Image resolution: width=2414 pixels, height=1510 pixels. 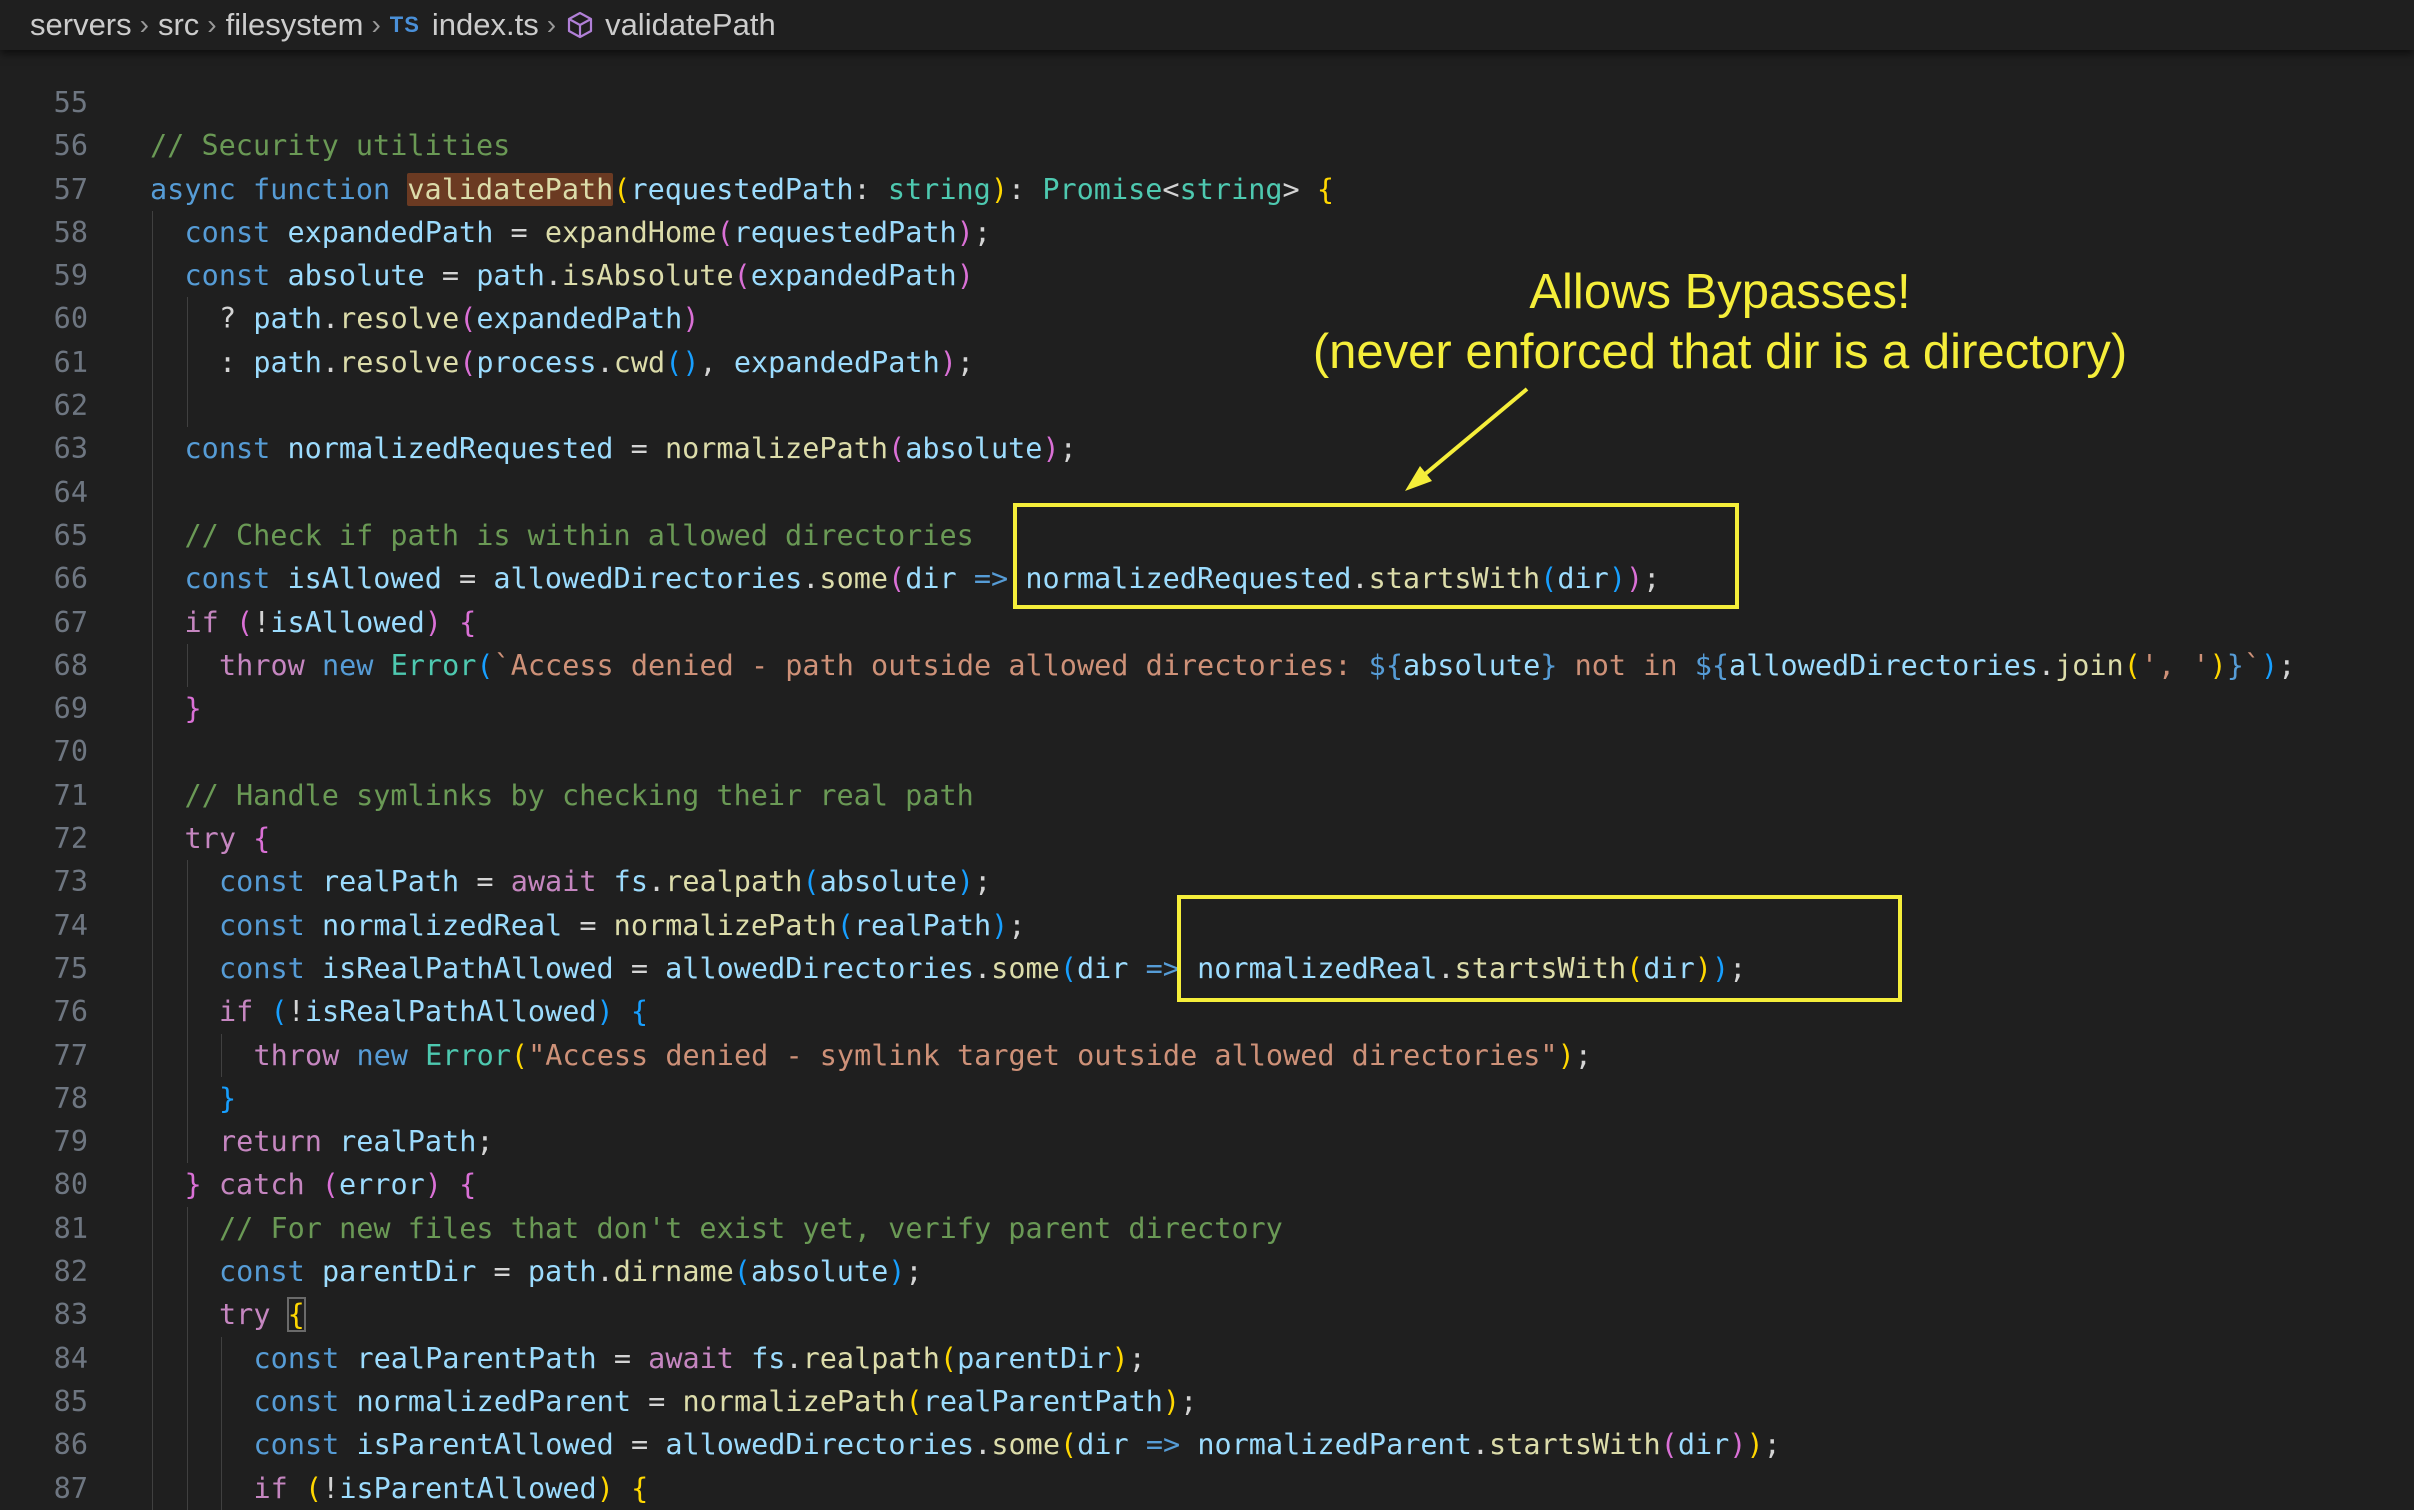 What do you see at coordinates (404, 24) in the screenshot?
I see `typescript-file-icon: TS` at bounding box center [404, 24].